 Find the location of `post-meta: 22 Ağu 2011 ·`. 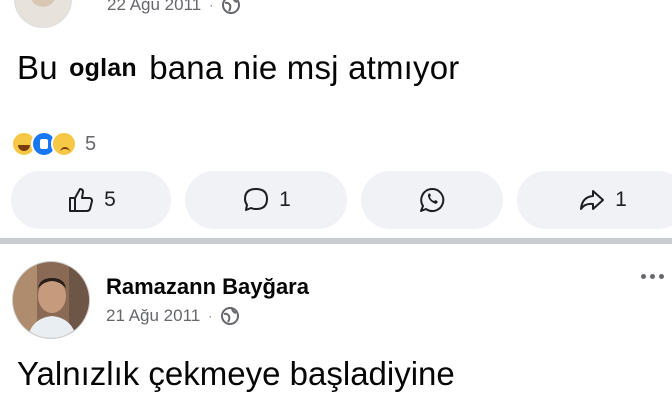

post-meta: 22 Ağu 2011 · is located at coordinates (174, 7).